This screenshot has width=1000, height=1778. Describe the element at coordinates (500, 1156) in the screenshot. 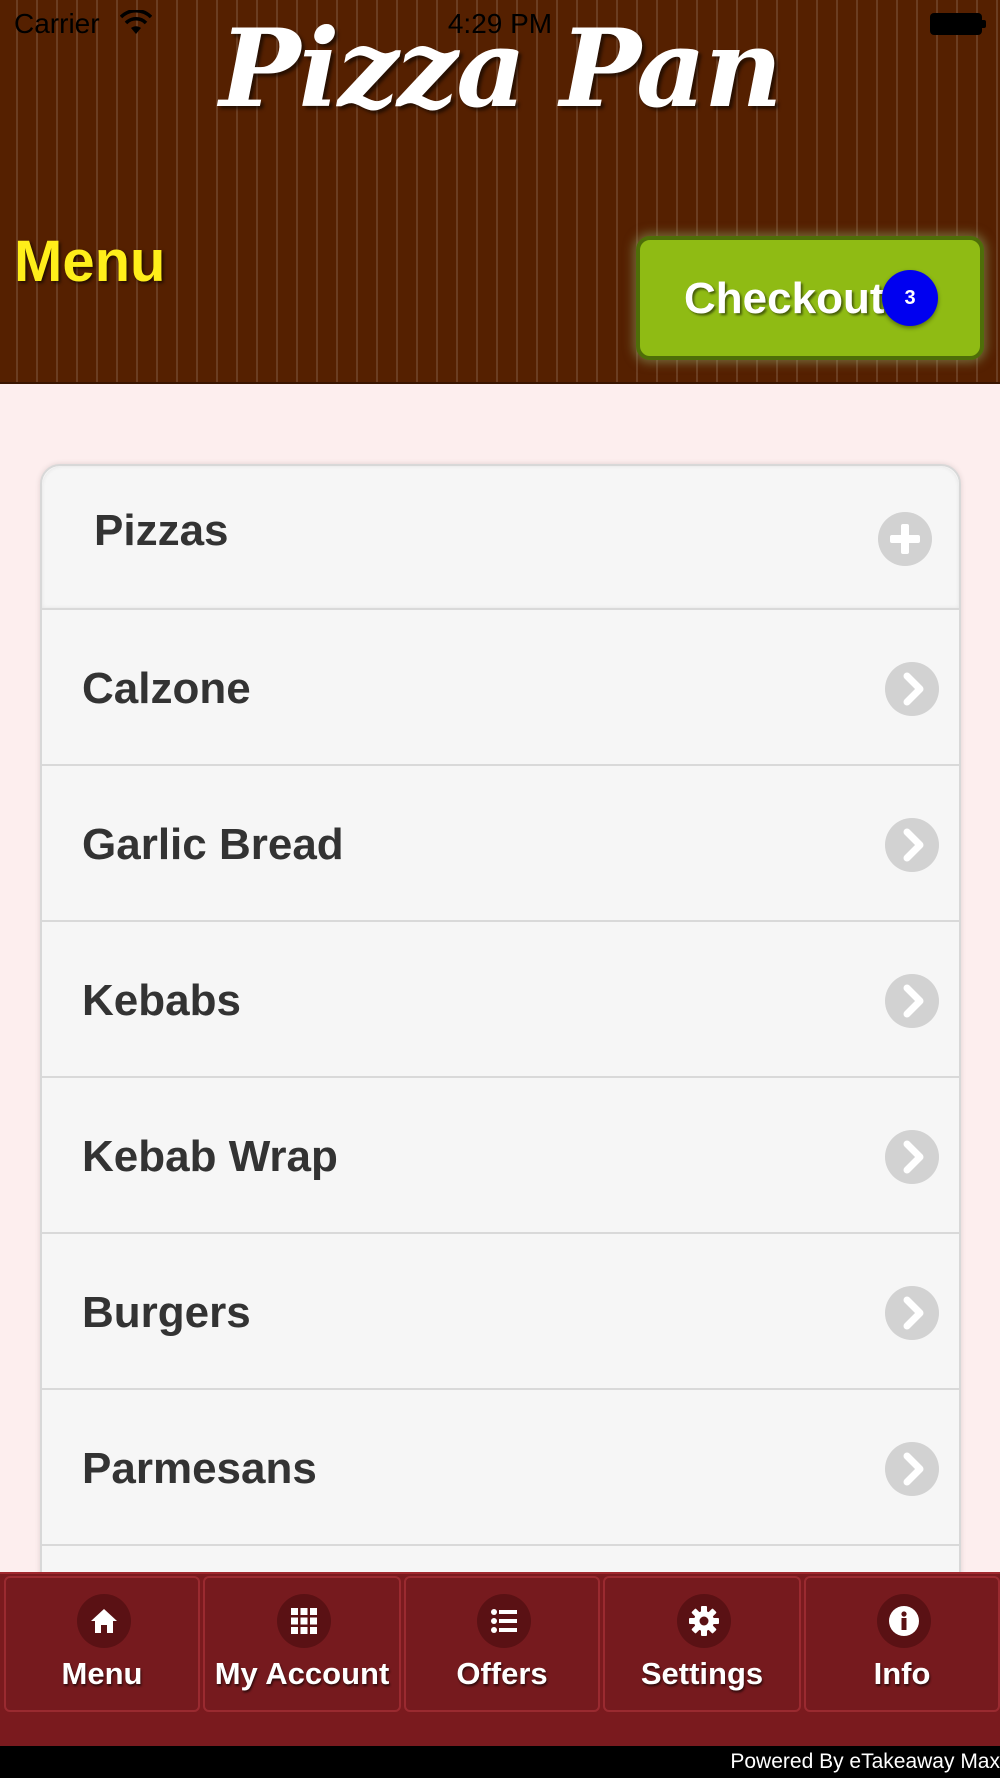

I see `list-item-kebab-wrap: Kebab Wrap` at that location.